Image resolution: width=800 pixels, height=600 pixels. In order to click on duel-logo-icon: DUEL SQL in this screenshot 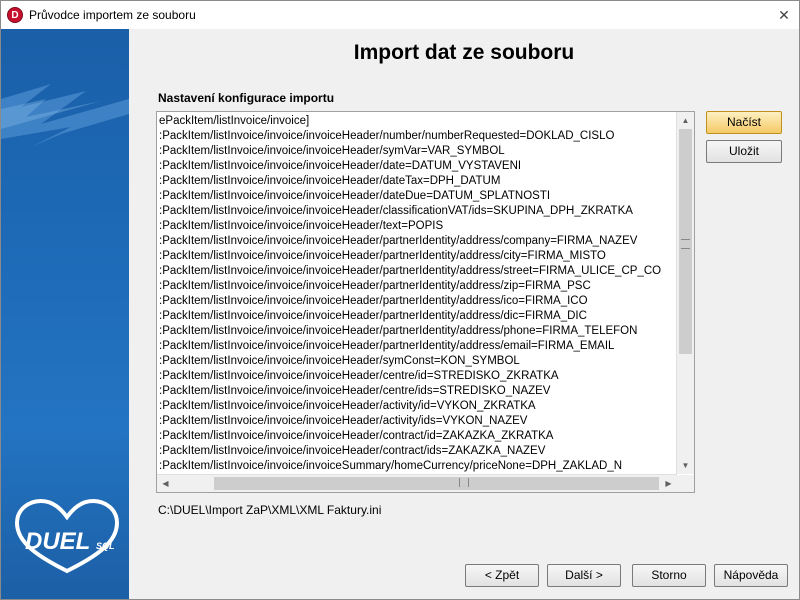, I will do `click(67, 536)`.